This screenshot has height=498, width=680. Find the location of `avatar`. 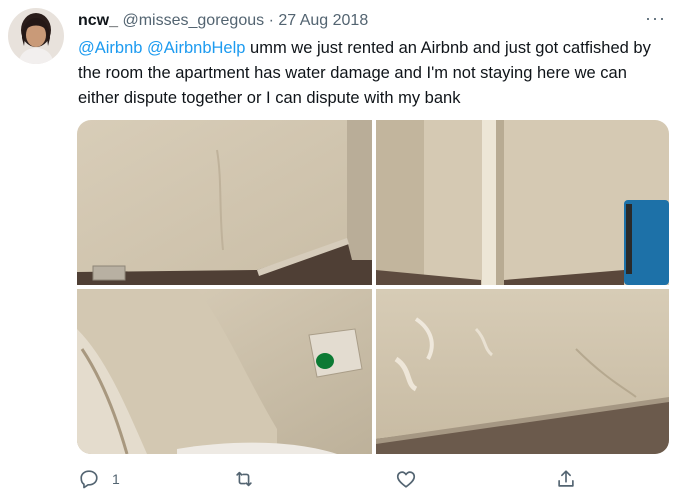

avatar is located at coordinates (36, 36).